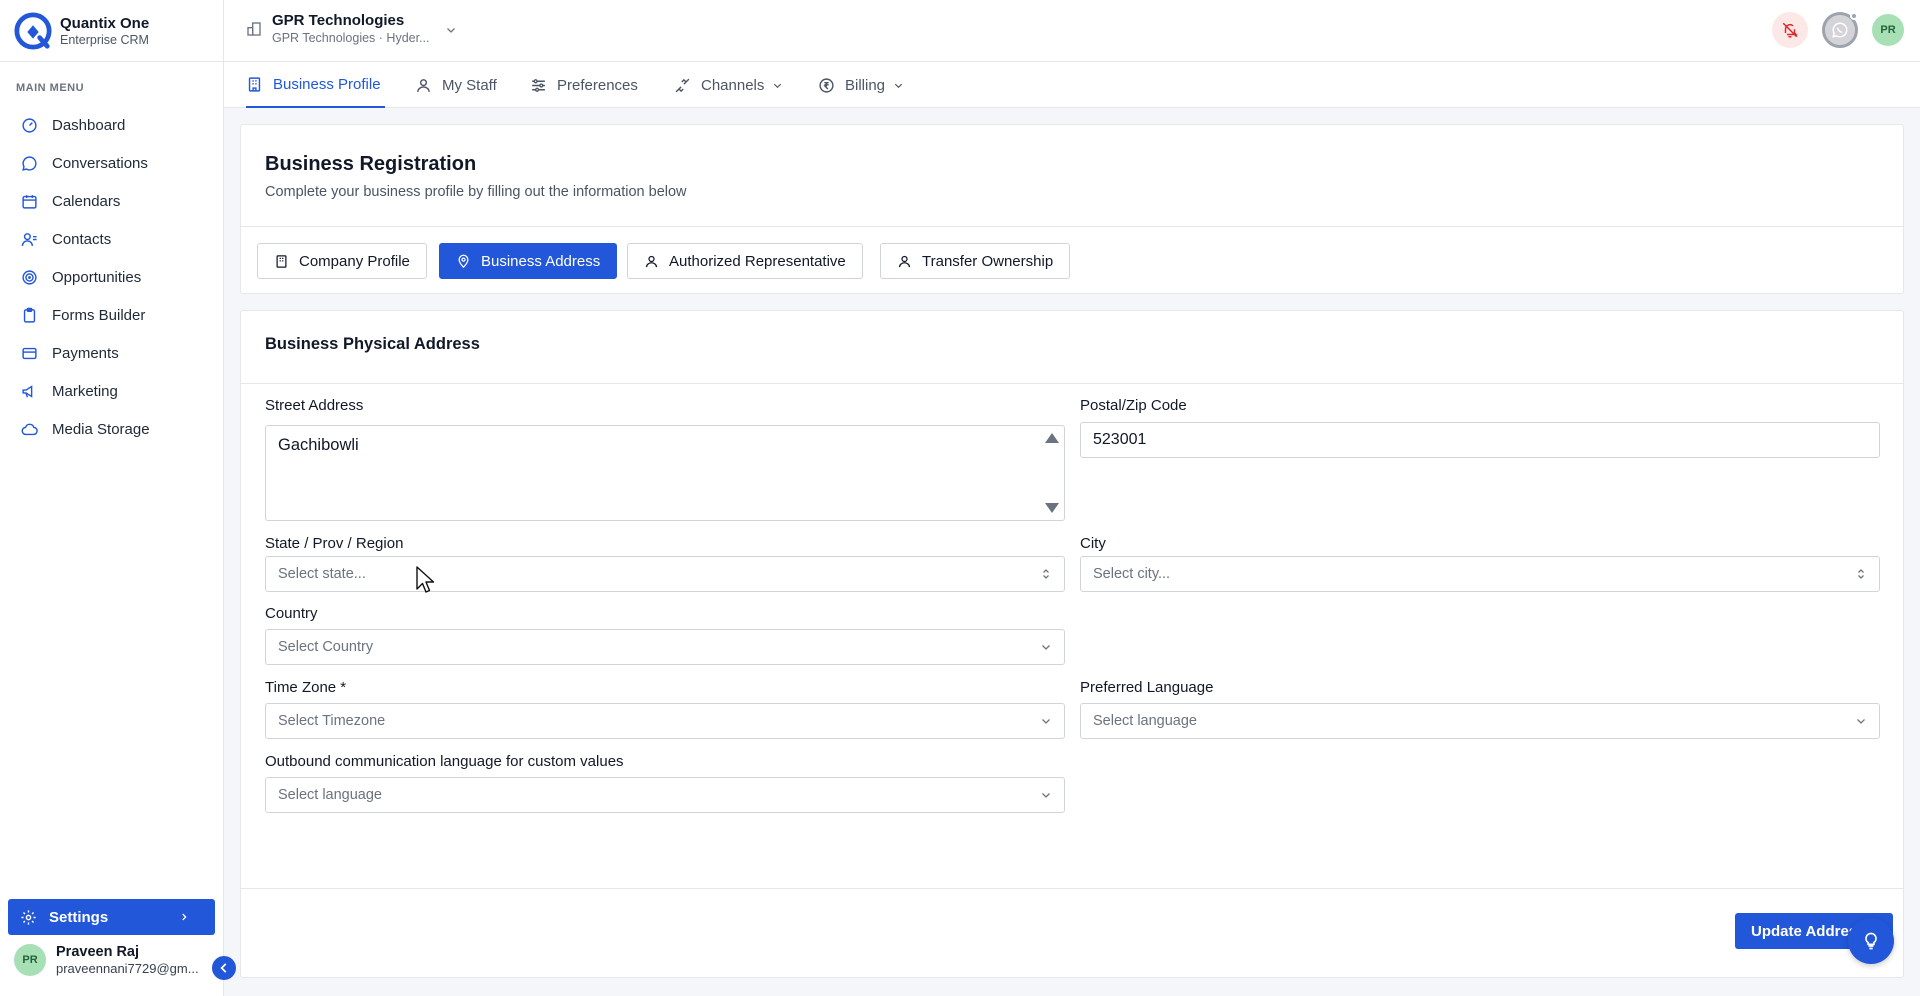  I want to click on subtab-label: Authorized Representative, so click(757, 261).